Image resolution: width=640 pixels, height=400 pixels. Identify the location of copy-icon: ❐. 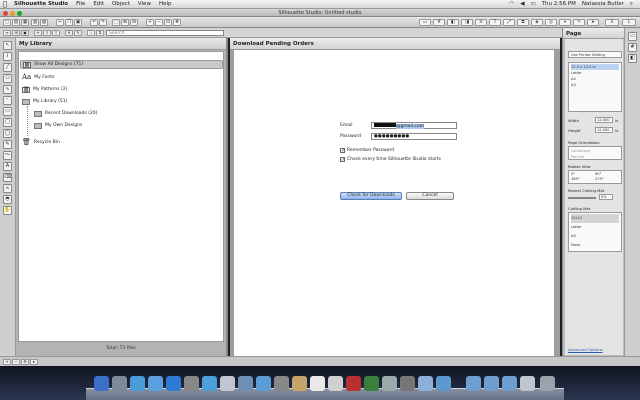
(69, 22).